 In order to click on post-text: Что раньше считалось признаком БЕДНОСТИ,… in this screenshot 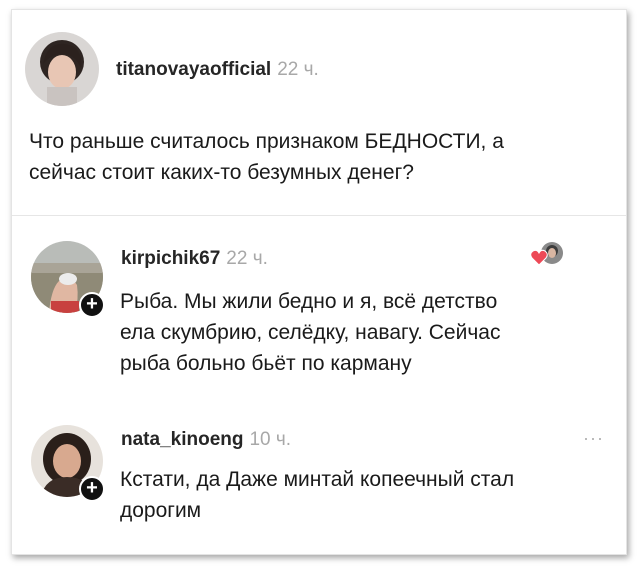, I will do `click(327, 157)`.